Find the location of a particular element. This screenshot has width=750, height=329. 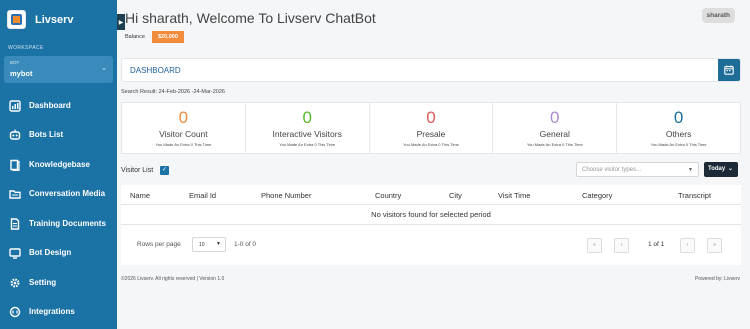

last-page-icon: » is located at coordinates (714, 245).